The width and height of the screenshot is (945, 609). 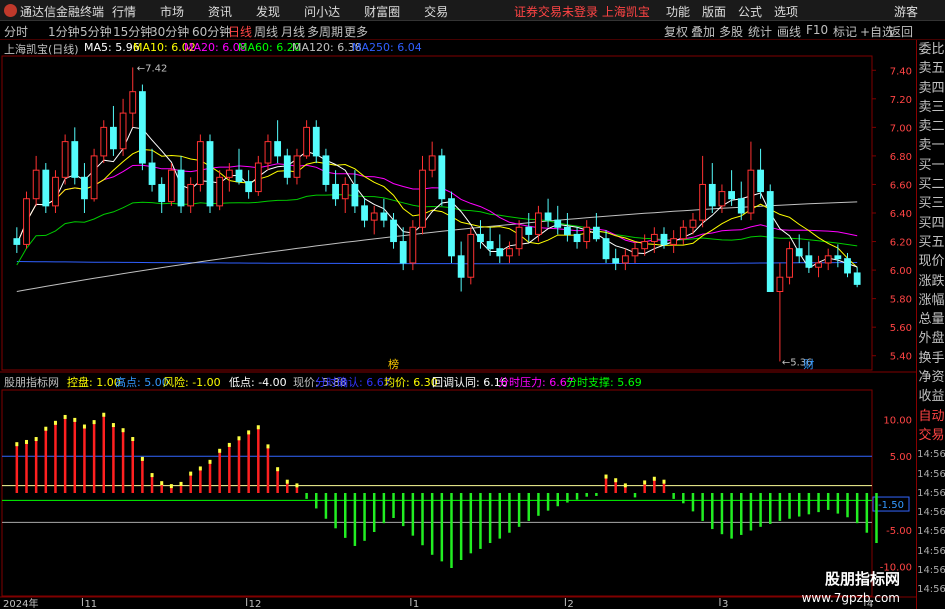 I want to click on side-item-4: 卖二, so click(x=931, y=126).